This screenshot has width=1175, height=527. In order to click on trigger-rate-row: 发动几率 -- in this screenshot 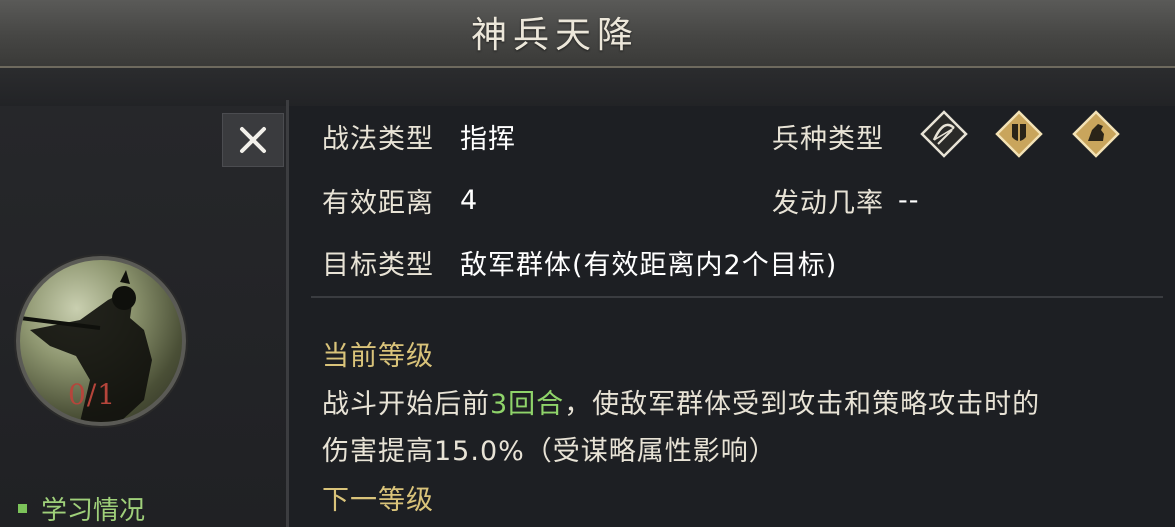, I will do `click(846, 200)`.